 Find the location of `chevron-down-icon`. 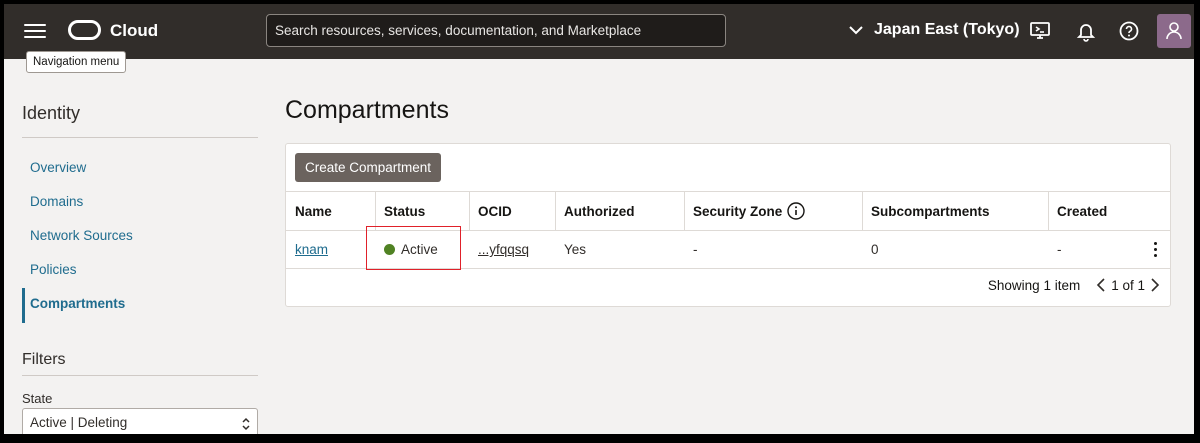

chevron-down-icon is located at coordinates (856, 30).